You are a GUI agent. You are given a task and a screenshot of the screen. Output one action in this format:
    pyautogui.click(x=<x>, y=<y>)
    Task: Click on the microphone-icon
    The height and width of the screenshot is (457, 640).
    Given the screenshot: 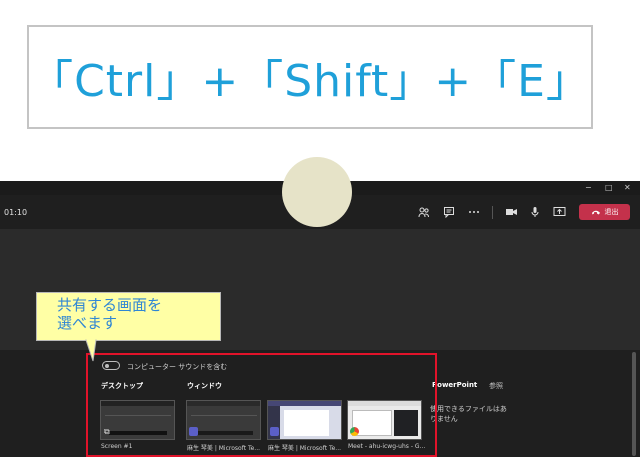 What is the action you would take?
    pyautogui.click(x=535, y=212)
    